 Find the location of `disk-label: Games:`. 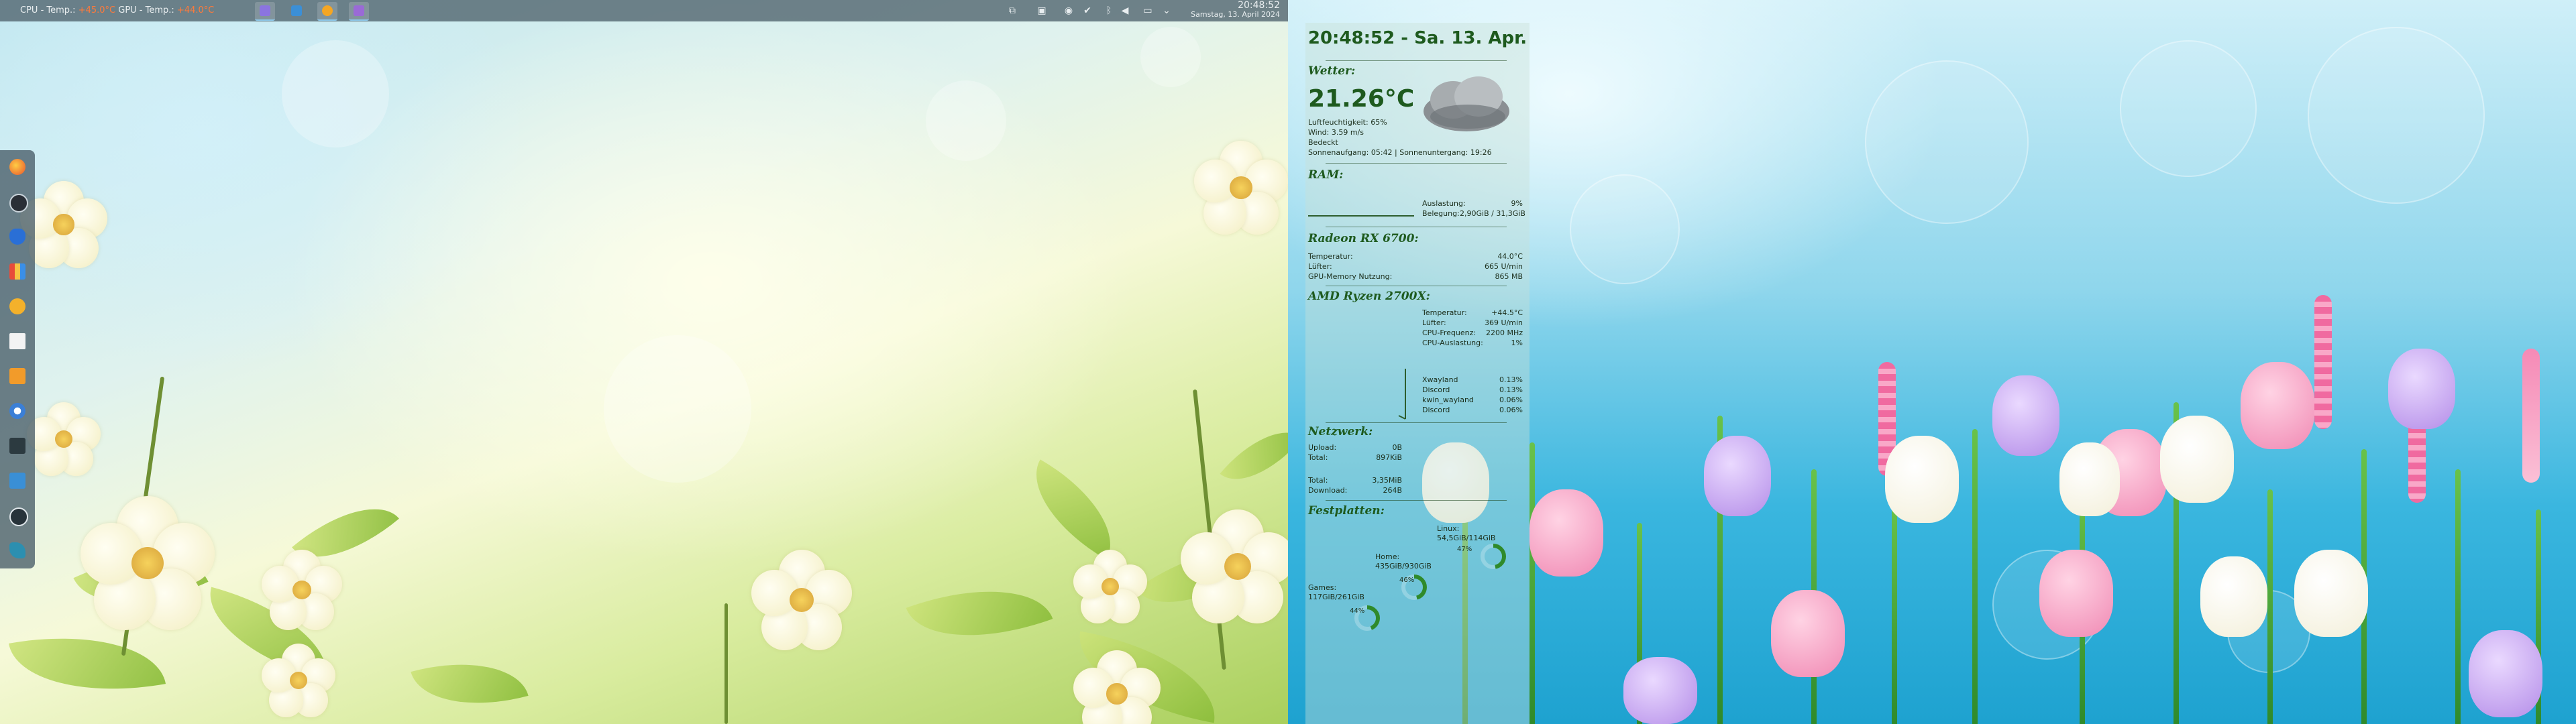

disk-label: Games: is located at coordinates (1322, 587).